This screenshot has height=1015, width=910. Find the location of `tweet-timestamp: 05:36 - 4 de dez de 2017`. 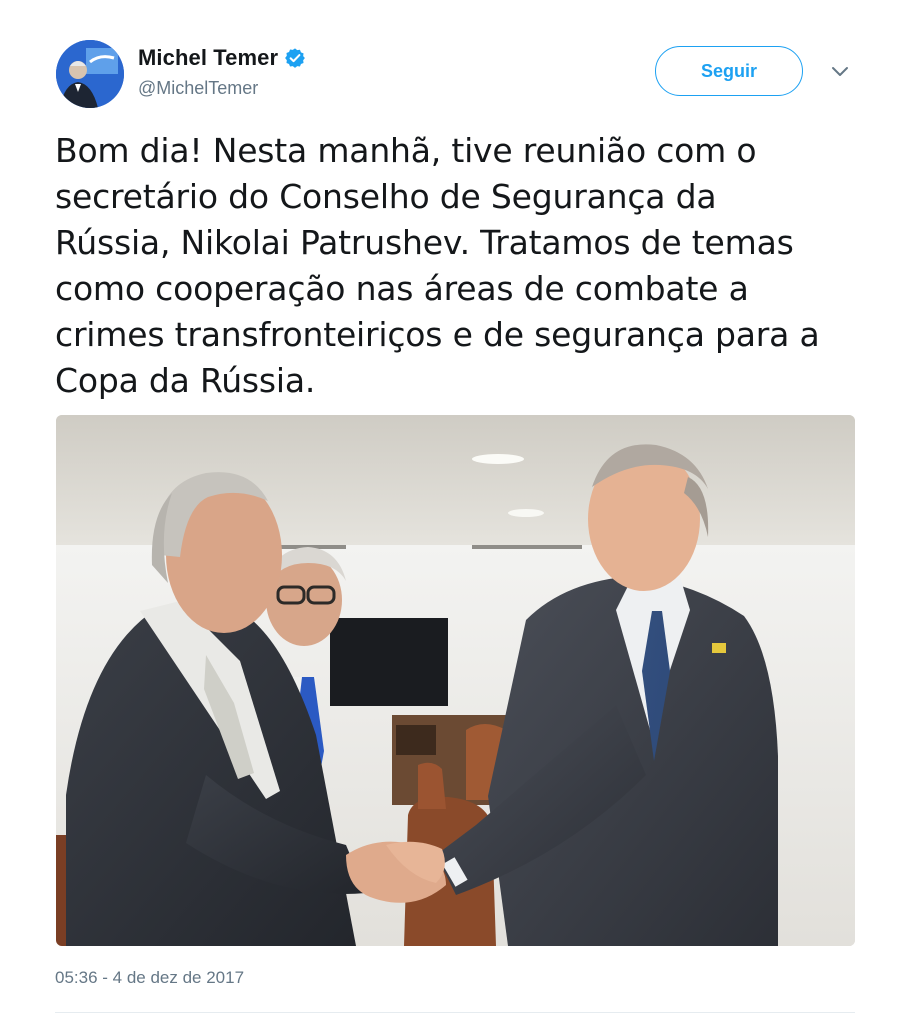

tweet-timestamp: 05:36 - 4 de dez de 2017 is located at coordinates (149, 978).